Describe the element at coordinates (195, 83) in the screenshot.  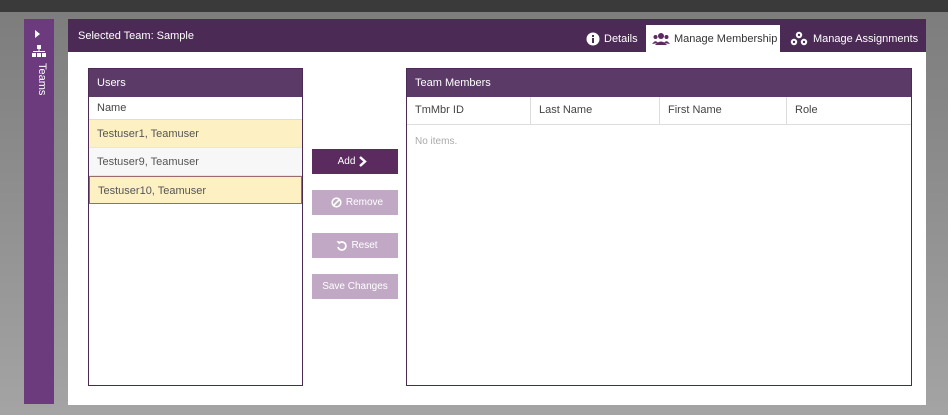
I see `users-title: Users` at that location.